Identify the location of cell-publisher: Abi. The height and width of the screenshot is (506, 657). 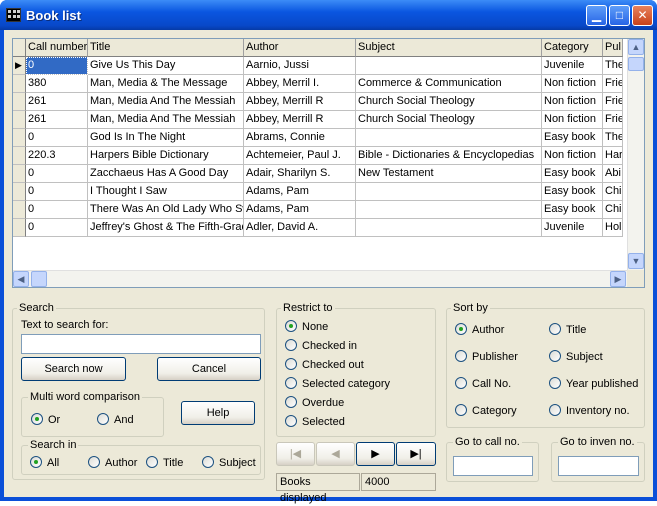
(613, 174).